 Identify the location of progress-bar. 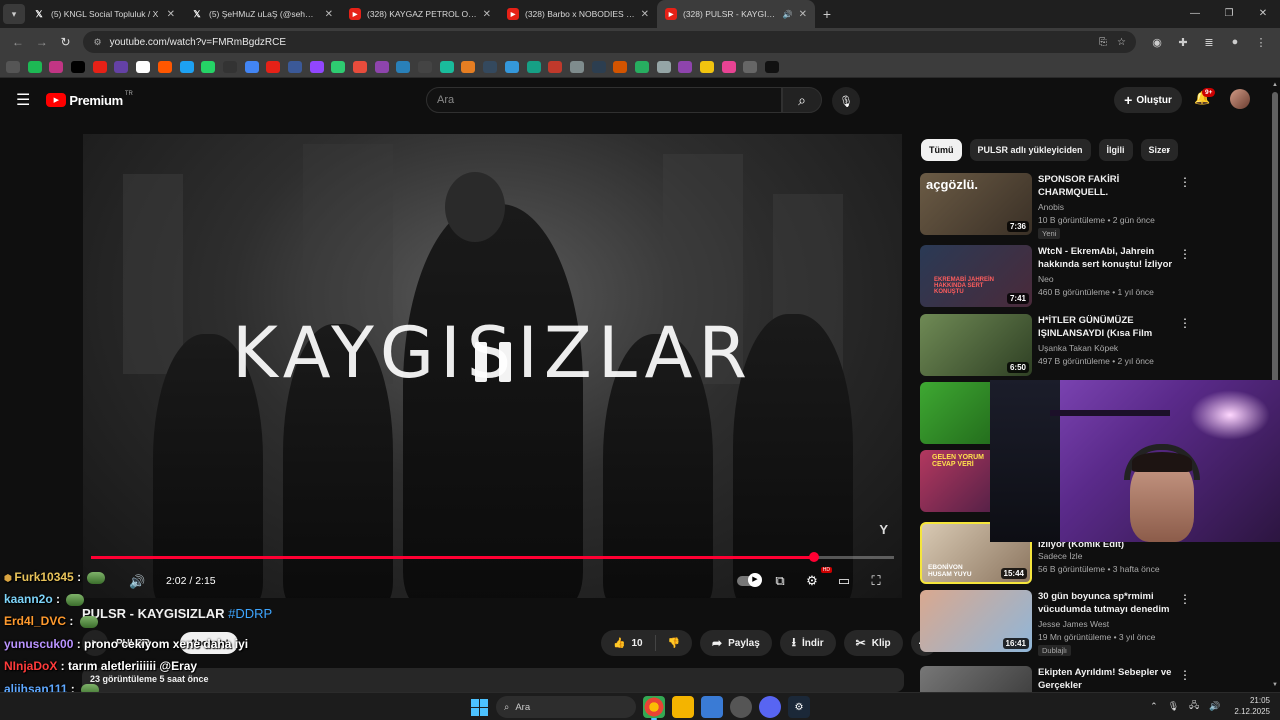
(492, 557).